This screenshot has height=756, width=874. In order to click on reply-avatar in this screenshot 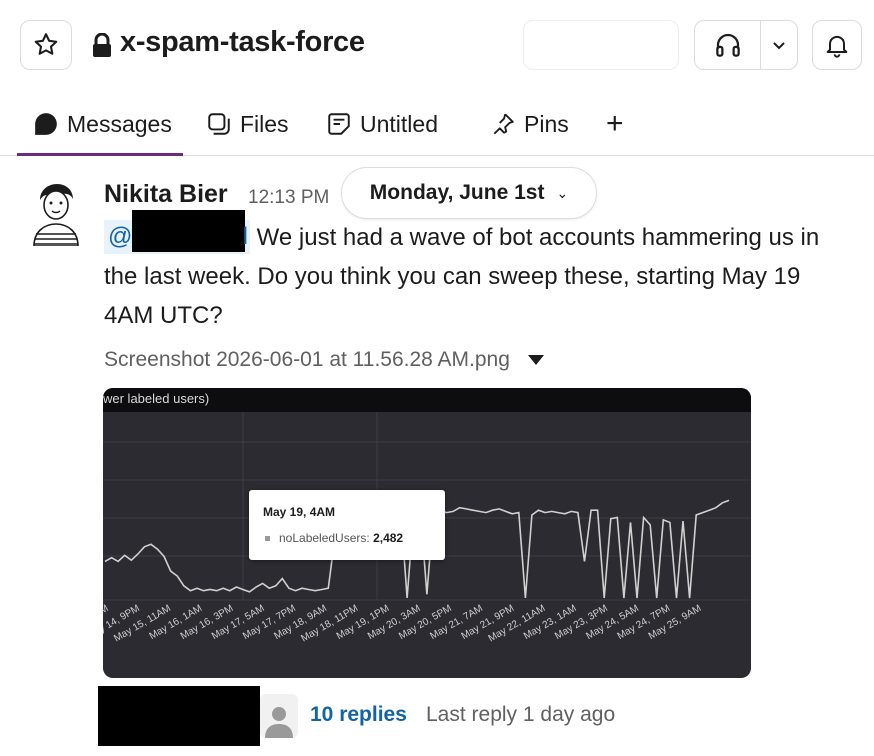, I will do `click(279, 716)`.